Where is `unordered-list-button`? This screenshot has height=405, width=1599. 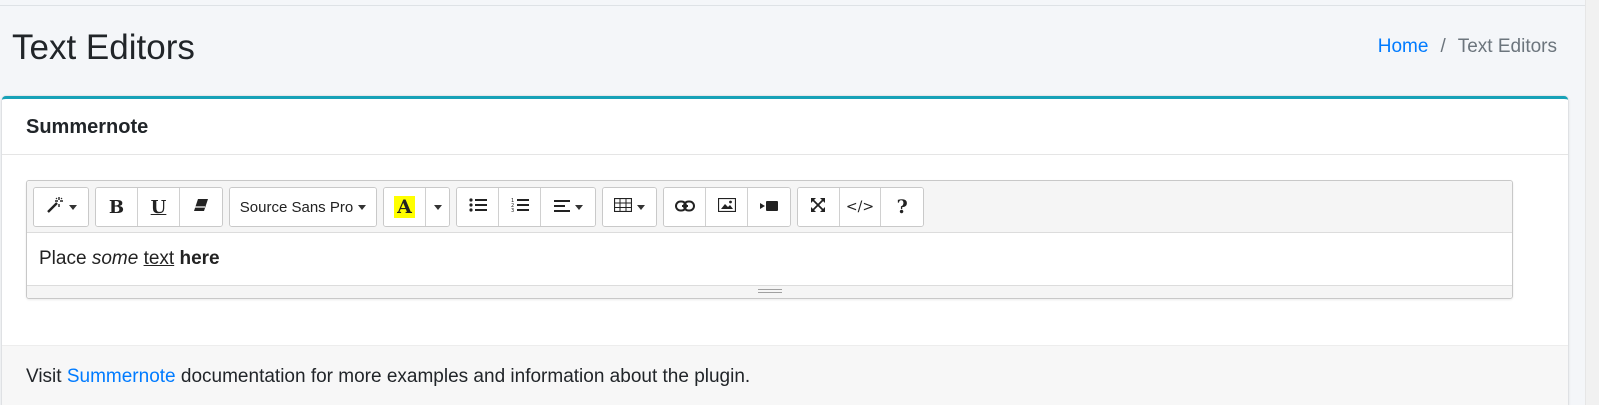 unordered-list-button is located at coordinates (478, 207).